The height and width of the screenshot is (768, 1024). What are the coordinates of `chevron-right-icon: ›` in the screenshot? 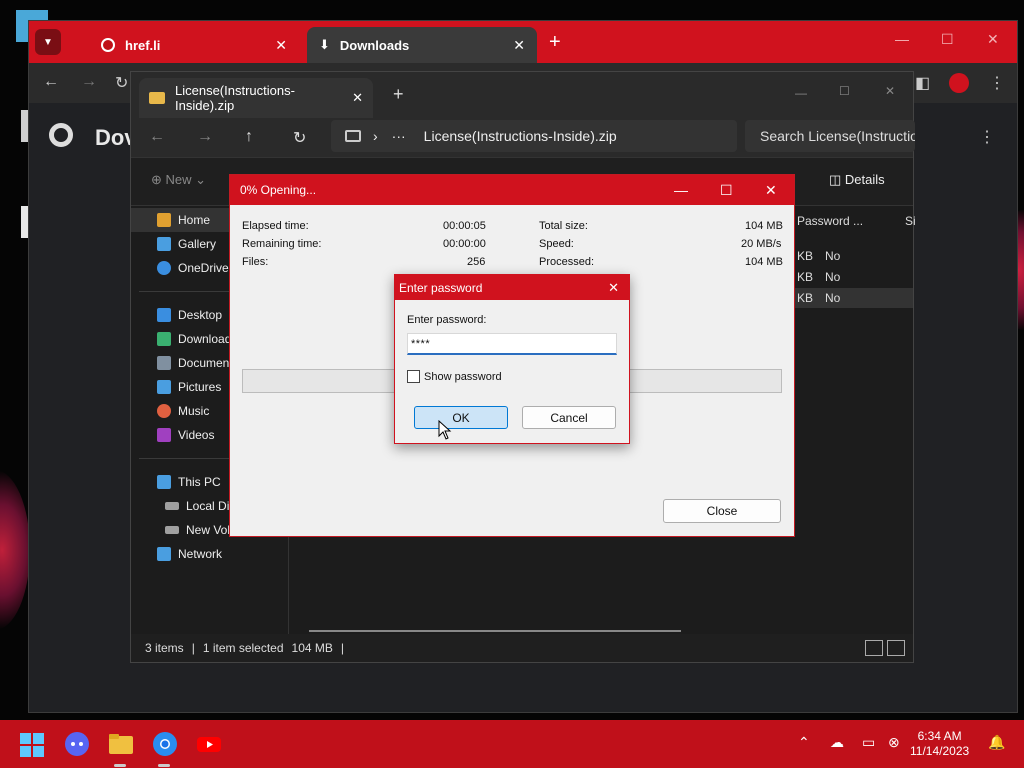 It's located at (375, 136).